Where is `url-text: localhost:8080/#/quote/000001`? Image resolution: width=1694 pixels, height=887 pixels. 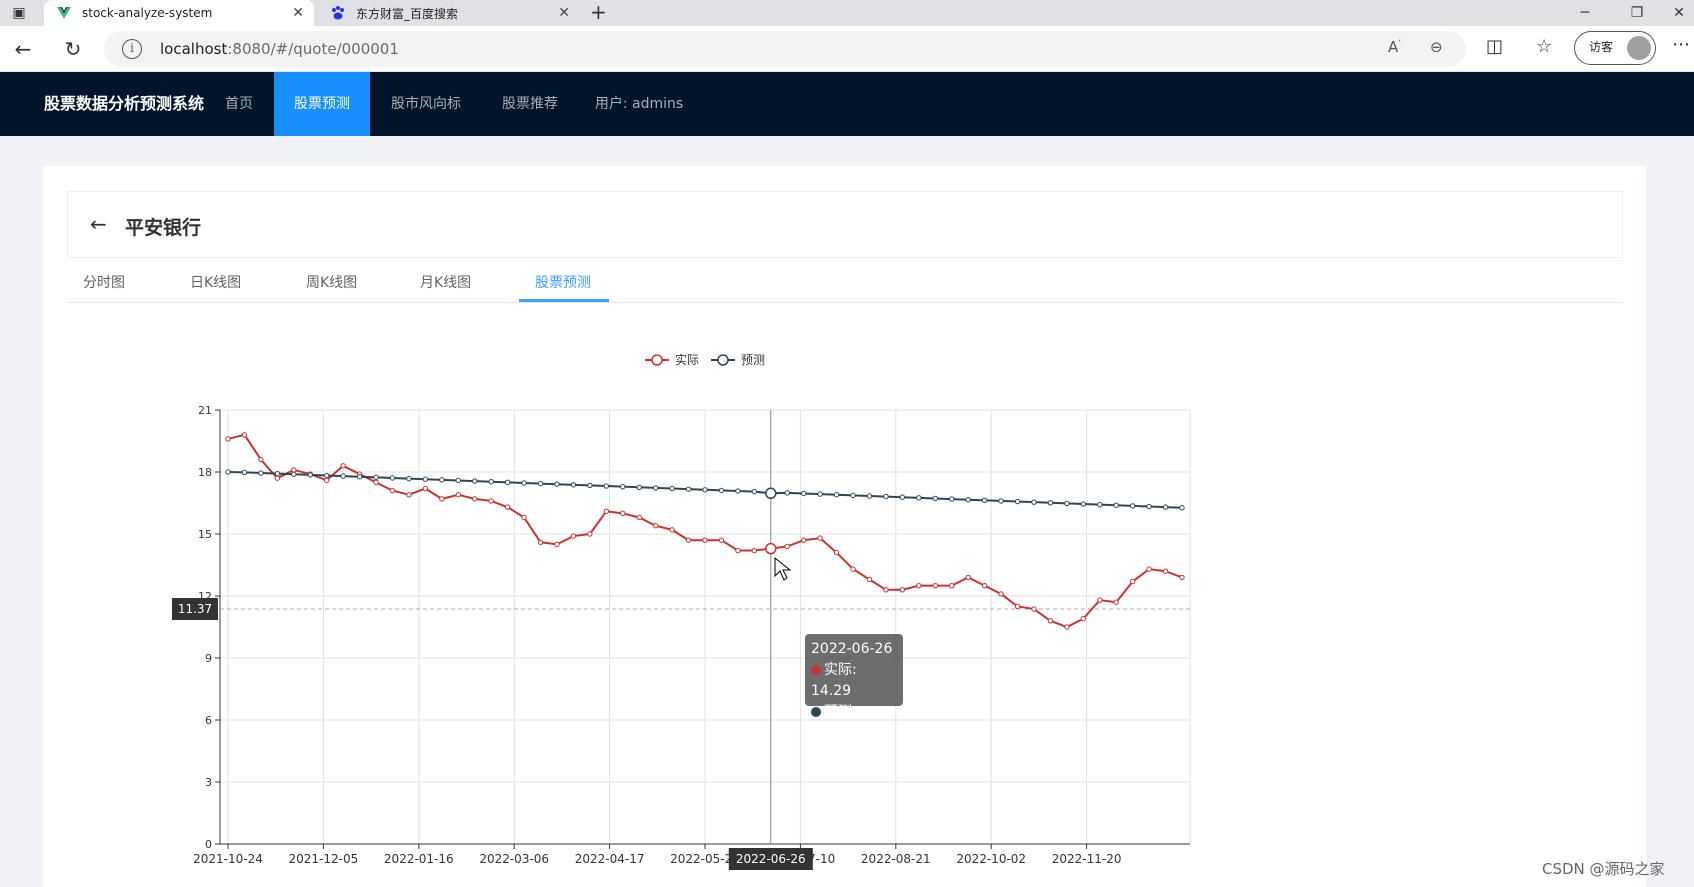 url-text: localhost:8080/#/quote/000001 is located at coordinates (279, 49).